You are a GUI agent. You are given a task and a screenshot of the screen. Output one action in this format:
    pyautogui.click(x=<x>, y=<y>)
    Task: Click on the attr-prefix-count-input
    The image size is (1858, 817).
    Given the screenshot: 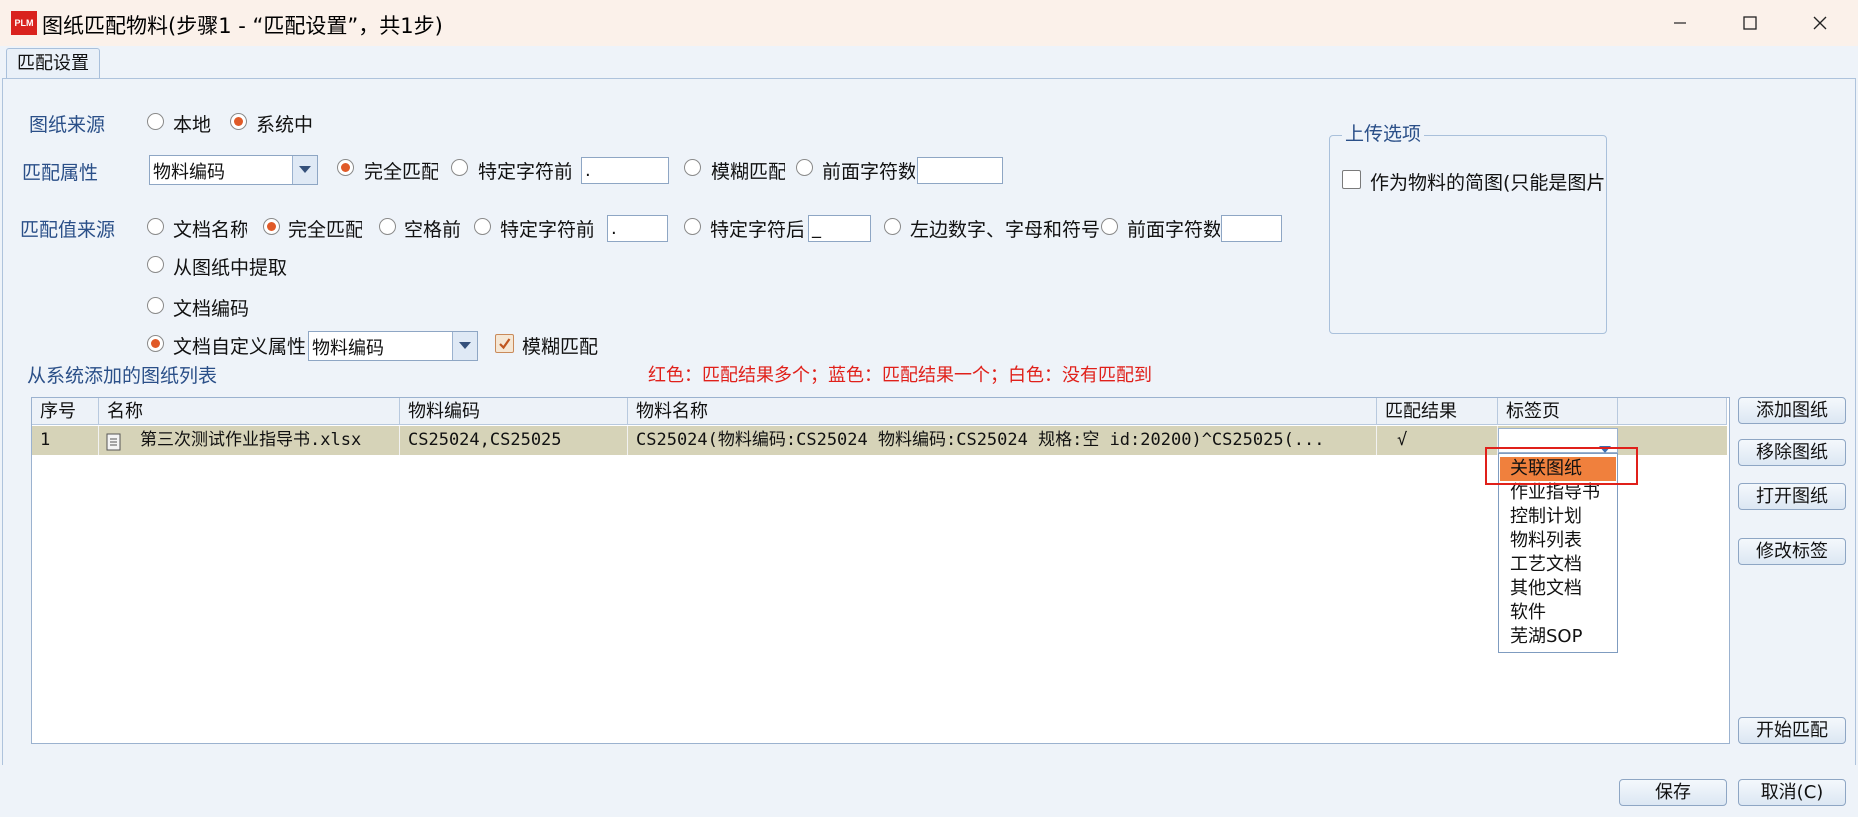 What is the action you would take?
    pyautogui.click(x=960, y=170)
    